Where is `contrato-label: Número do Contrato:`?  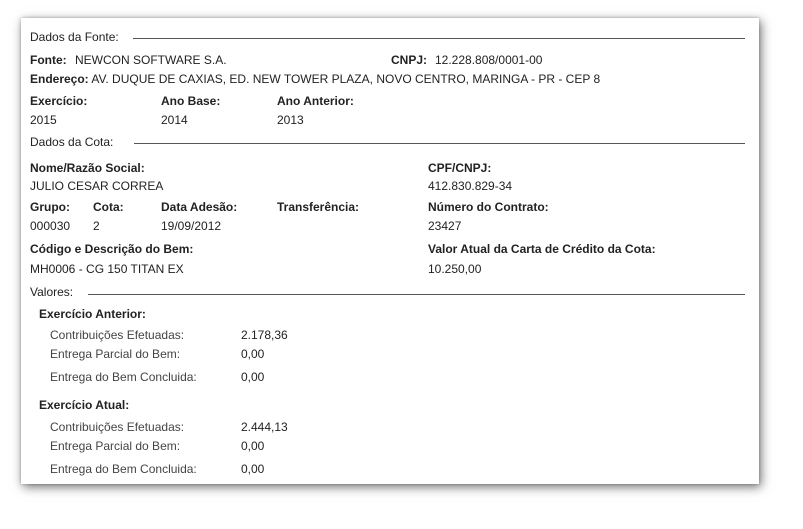
contrato-label: Número do Contrato: is located at coordinates (488, 207).